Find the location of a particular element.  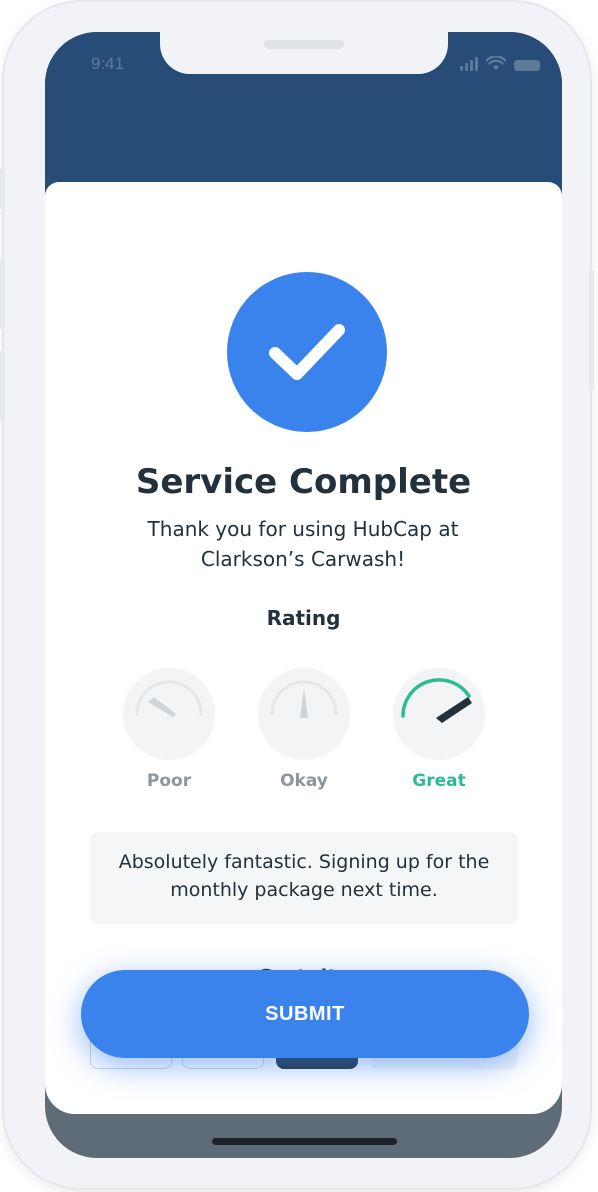

gauge-great-icon is located at coordinates (439, 714).